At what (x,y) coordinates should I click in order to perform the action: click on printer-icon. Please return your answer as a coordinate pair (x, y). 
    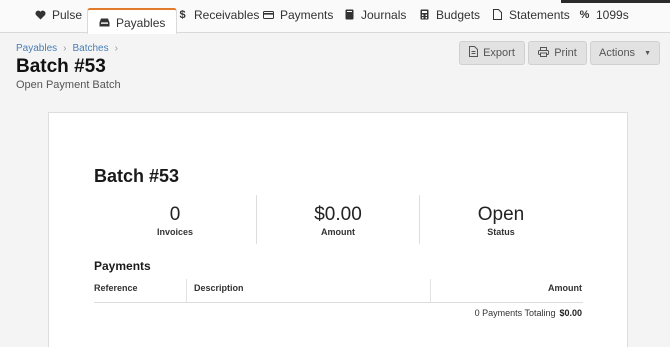
    Looking at the image, I should click on (544, 53).